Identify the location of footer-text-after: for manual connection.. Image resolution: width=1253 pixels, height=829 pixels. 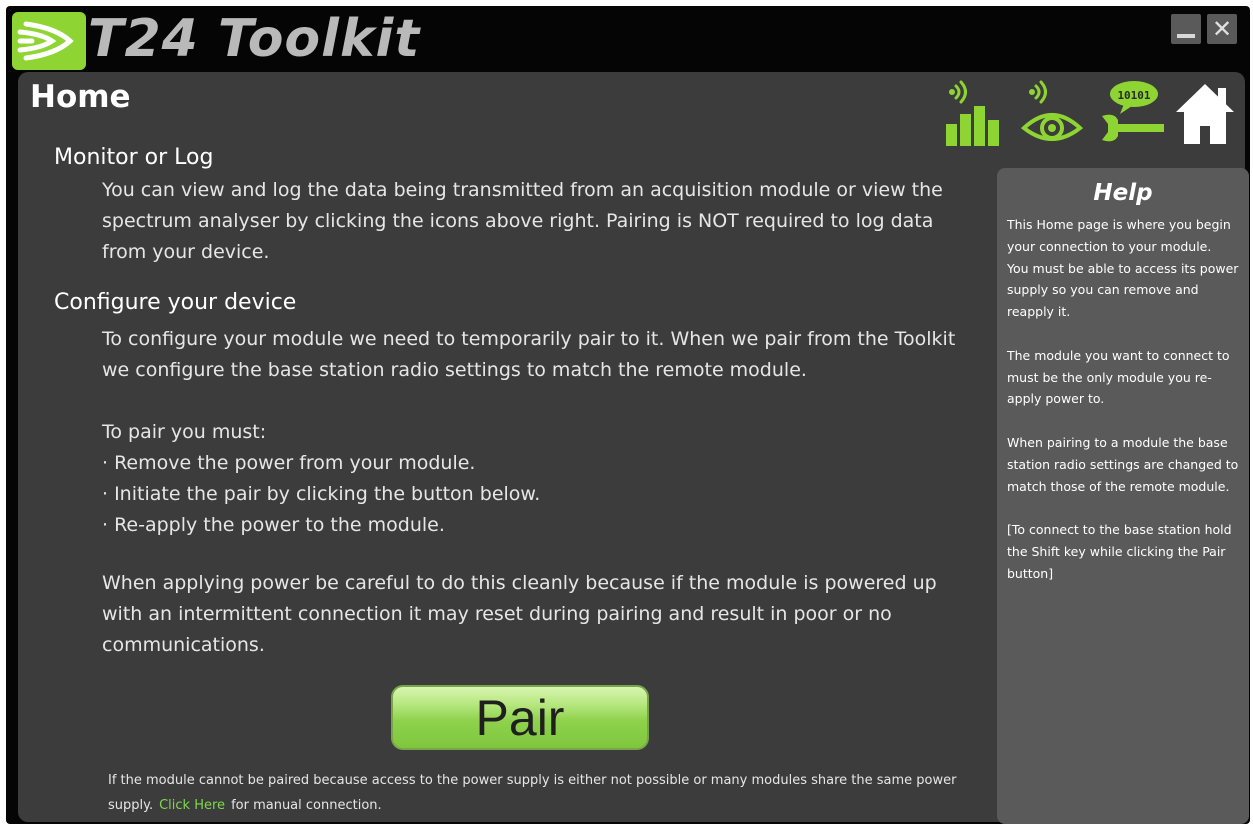
(306, 805).